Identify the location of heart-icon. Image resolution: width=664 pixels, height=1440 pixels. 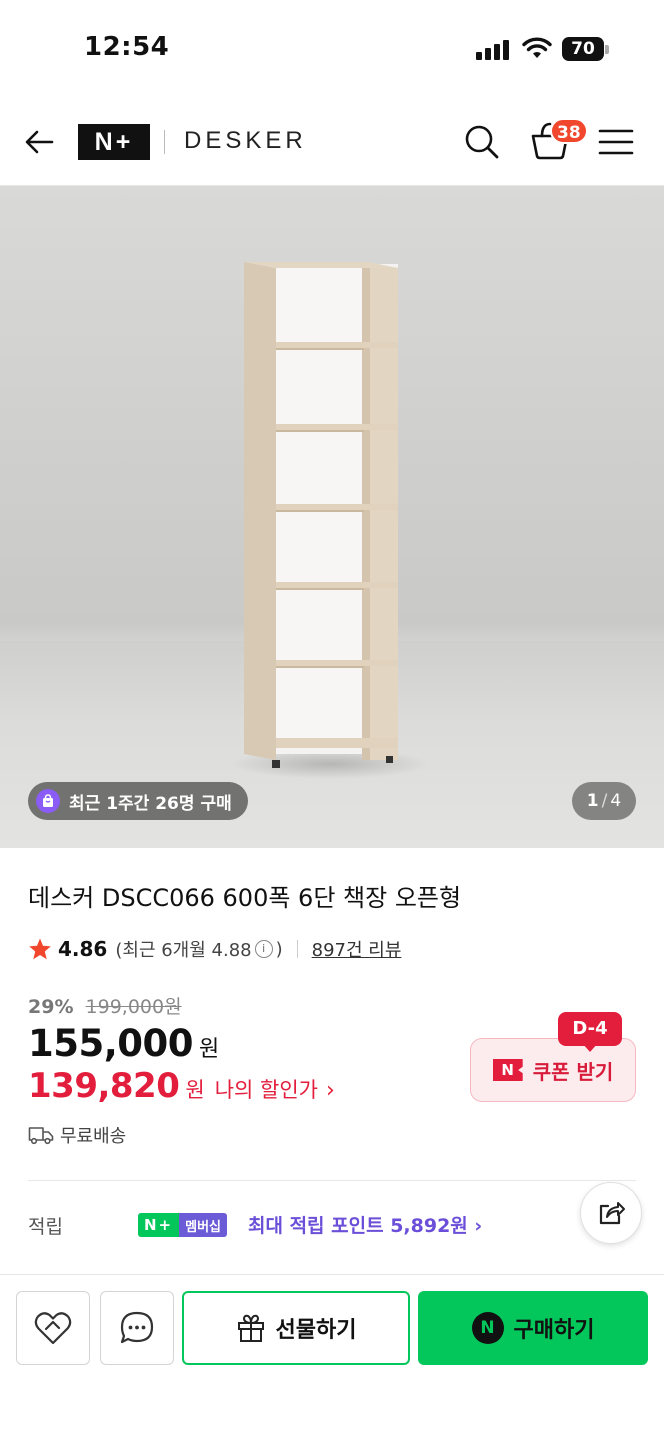
(53, 1328).